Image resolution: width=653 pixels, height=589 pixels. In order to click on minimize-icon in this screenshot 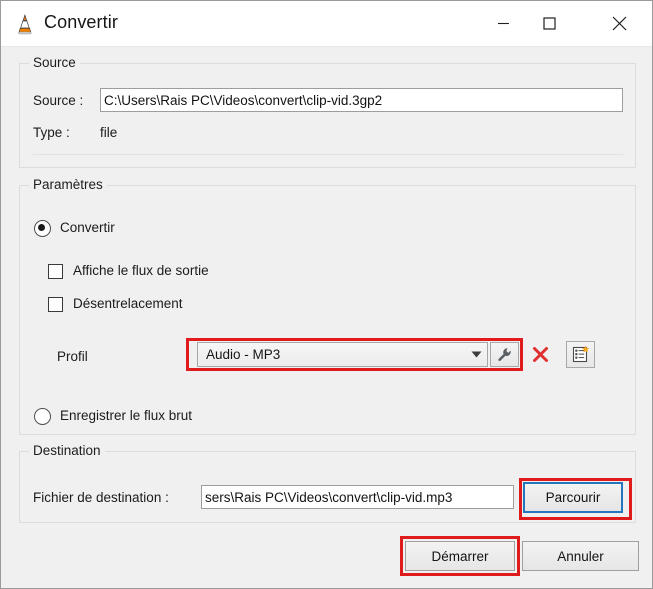, I will do `click(503, 23)`.